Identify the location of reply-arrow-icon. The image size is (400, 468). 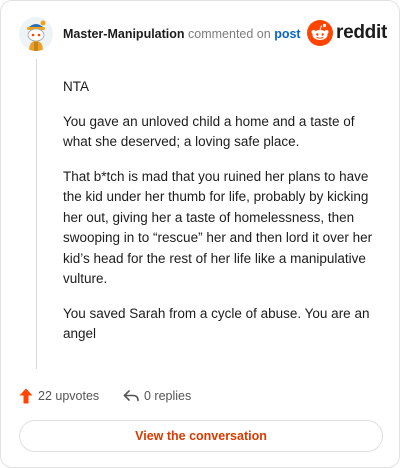
(131, 396).